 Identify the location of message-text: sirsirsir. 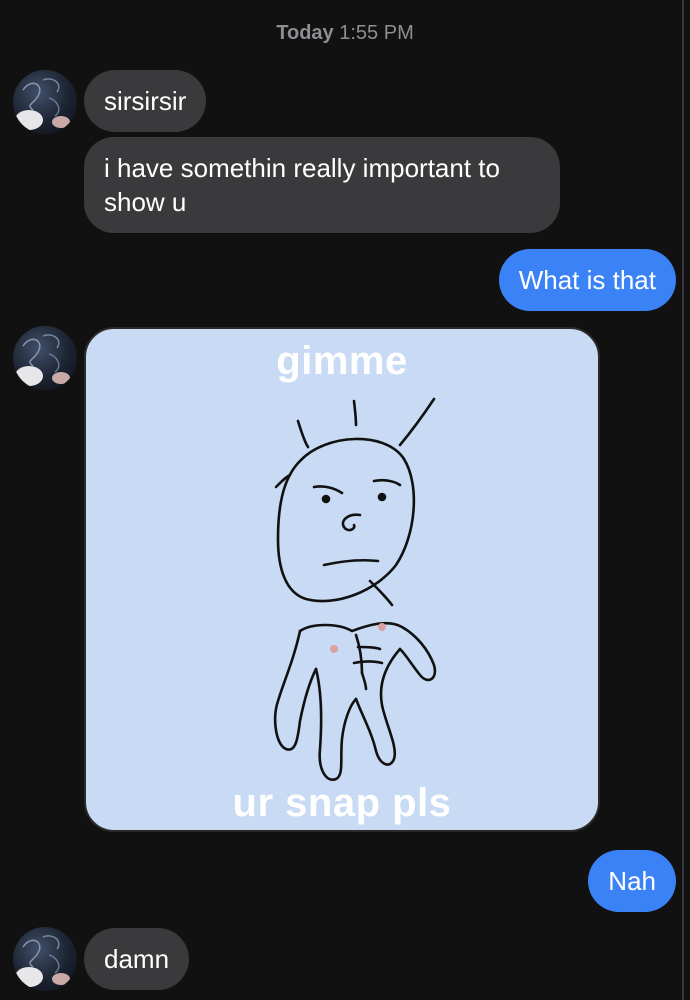
(145, 101).